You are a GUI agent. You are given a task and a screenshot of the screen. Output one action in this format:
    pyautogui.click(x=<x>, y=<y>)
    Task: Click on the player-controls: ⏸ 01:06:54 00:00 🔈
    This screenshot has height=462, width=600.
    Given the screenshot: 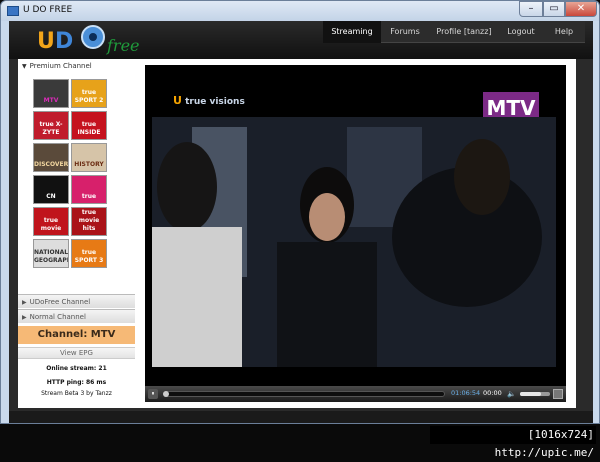 What is the action you would take?
    pyautogui.click(x=355, y=394)
    